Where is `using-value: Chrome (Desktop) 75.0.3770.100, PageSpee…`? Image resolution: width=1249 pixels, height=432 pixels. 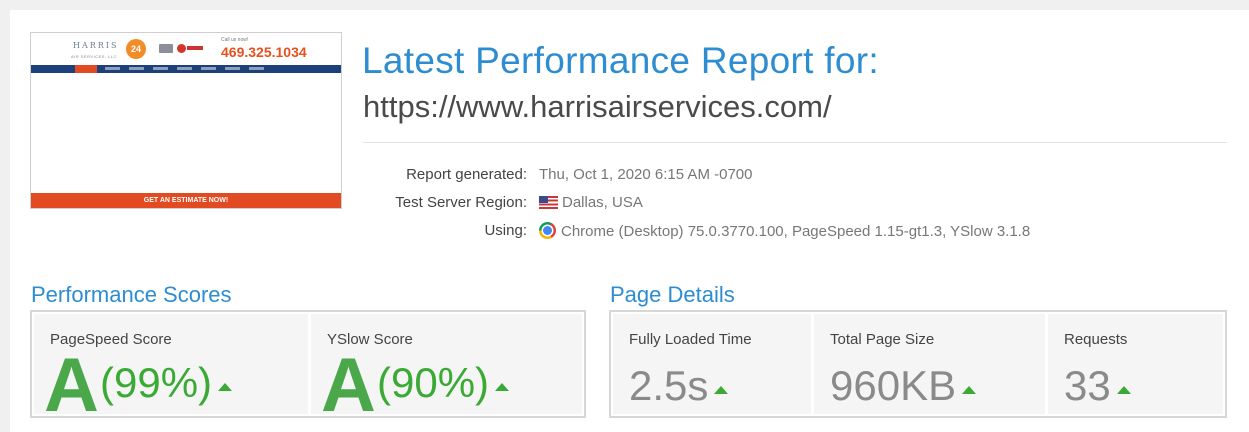 using-value: Chrome (Desktop) 75.0.3770.100, PageSpee… is located at coordinates (796, 231).